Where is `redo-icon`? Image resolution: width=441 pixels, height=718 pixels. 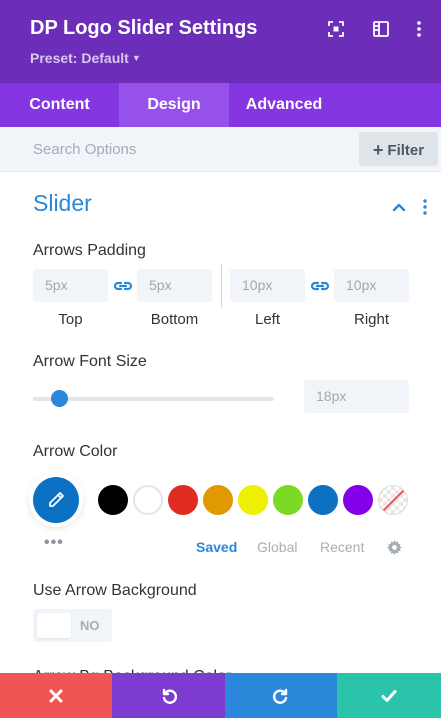 redo-icon is located at coordinates (280, 696).